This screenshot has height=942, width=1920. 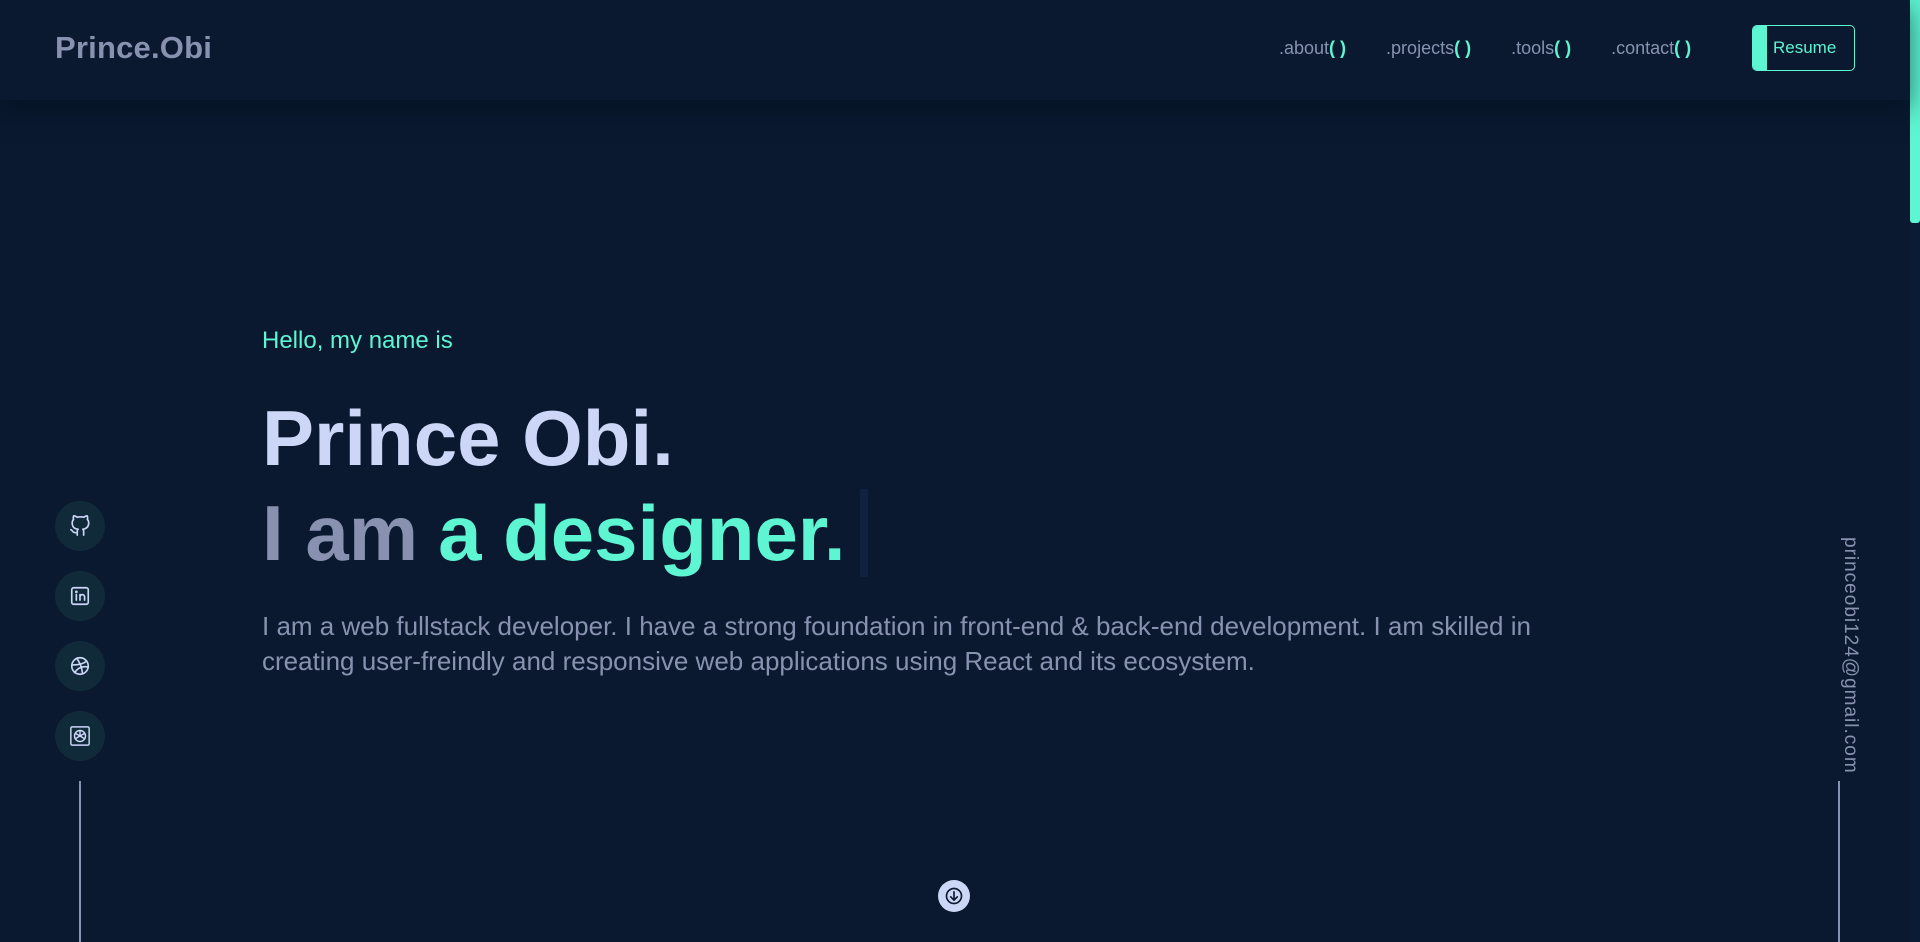 I want to click on hero-role-prefix: I am, so click(x=340, y=533).